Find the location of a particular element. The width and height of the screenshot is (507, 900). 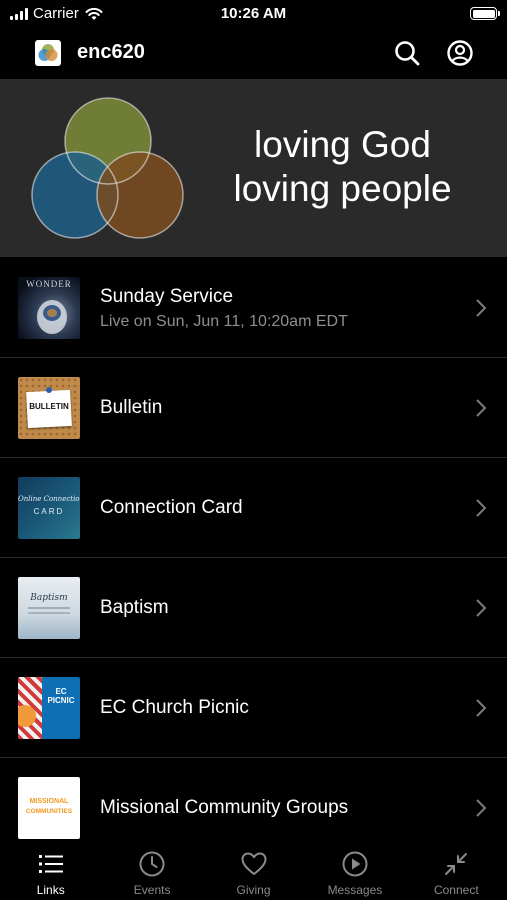

link-subtitle: Live on Sun, Jun 11, 10:20am EDT is located at coordinates (224, 321).